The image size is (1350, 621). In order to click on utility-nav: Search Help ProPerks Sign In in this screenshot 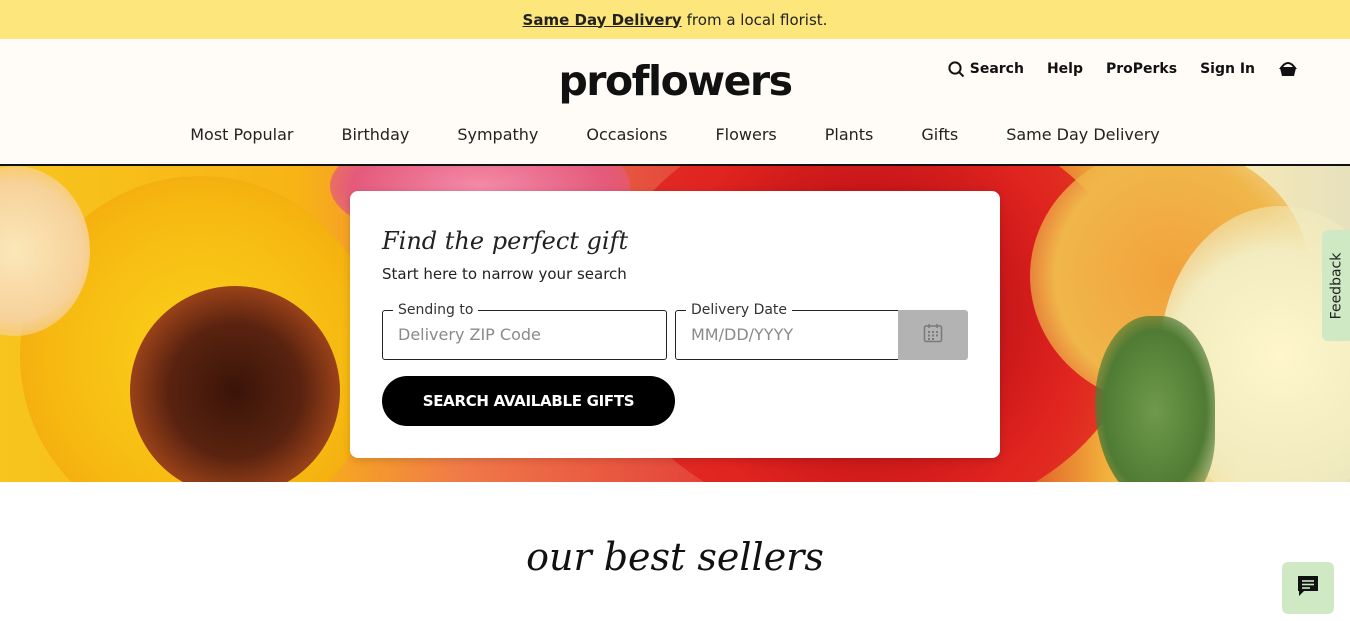, I will do `click(1123, 69)`.